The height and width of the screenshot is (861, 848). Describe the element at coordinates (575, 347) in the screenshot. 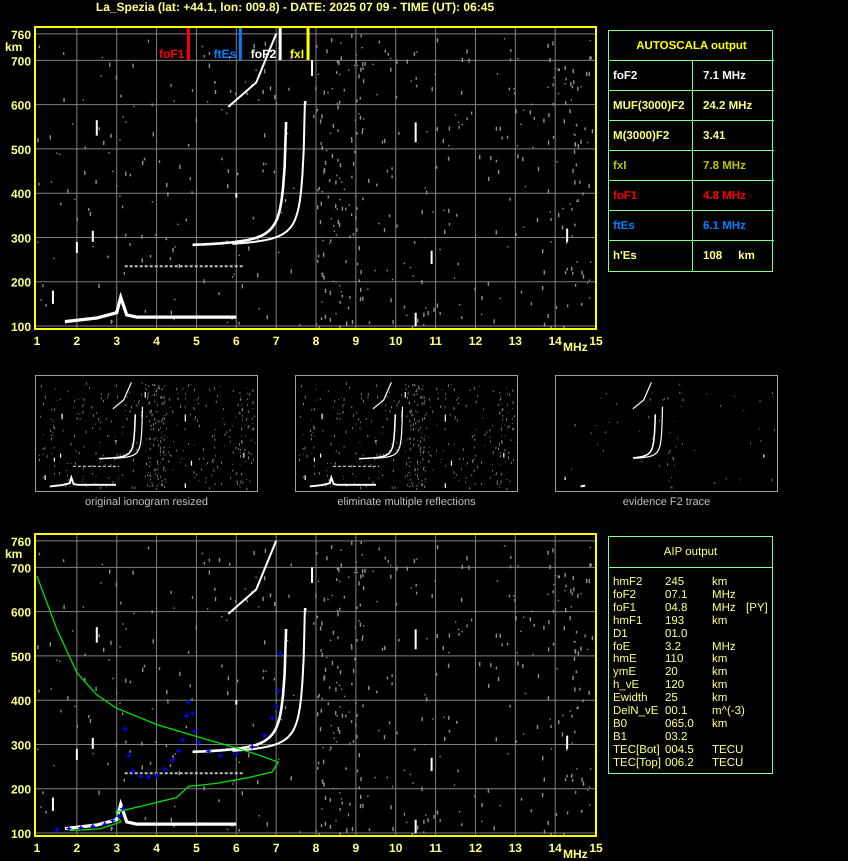

I see `axis-unit-label: MHz` at that location.